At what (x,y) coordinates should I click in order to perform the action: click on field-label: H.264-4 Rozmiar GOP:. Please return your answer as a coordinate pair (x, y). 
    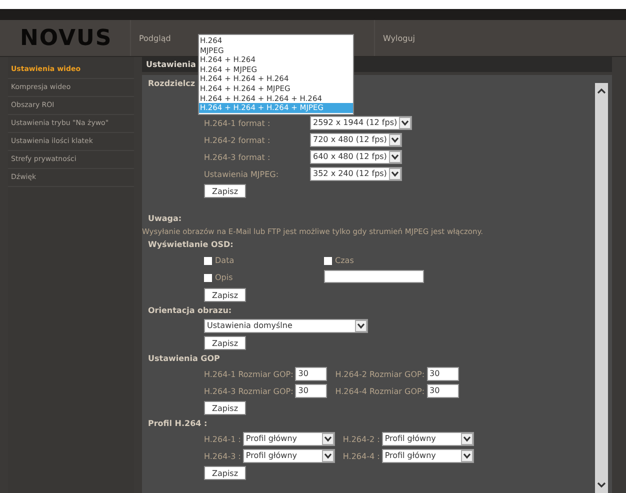
    Looking at the image, I should click on (380, 391).